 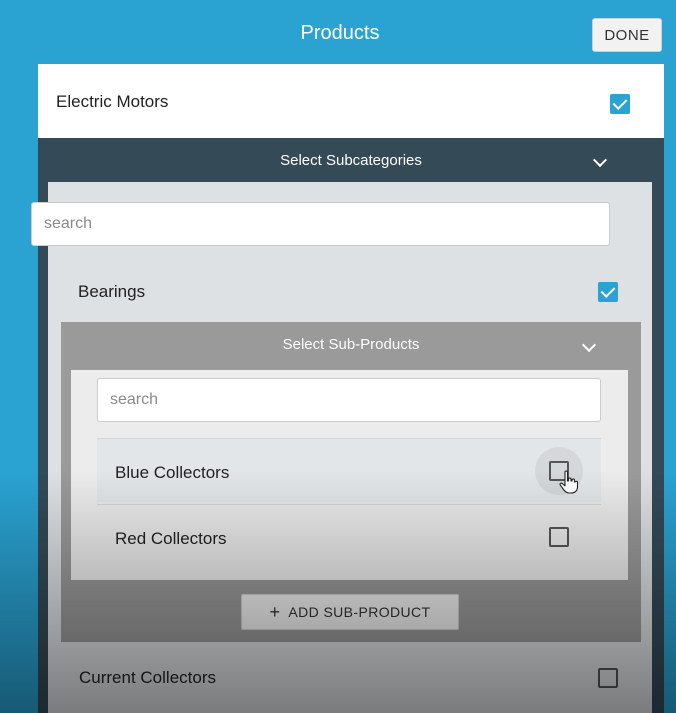 What do you see at coordinates (275, 611) in the screenshot?
I see `plus-icon: +` at bounding box center [275, 611].